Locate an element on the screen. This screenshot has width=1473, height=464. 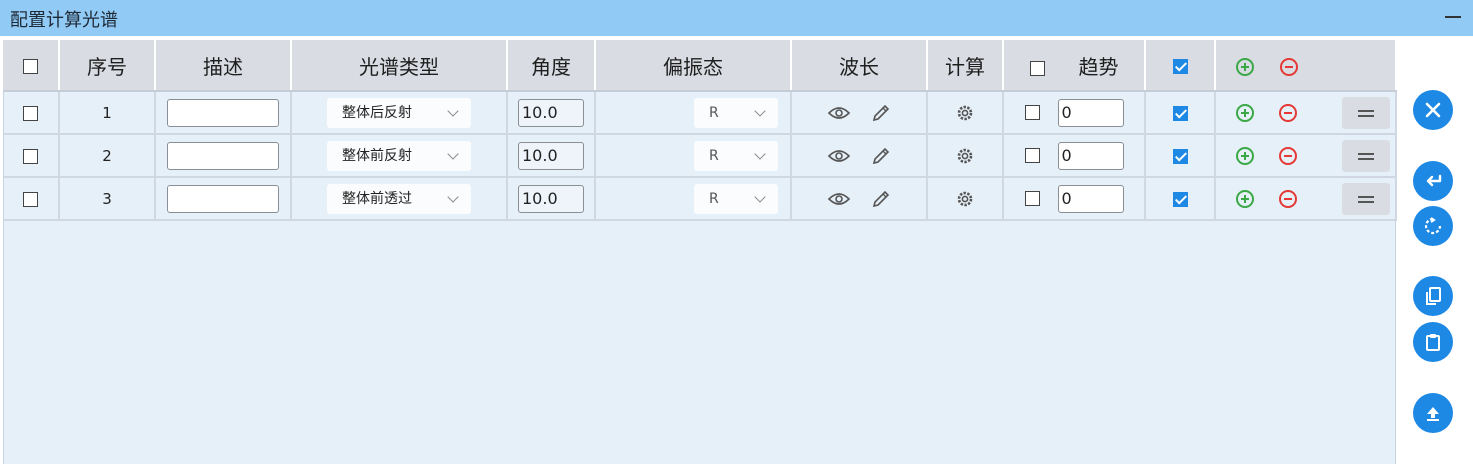
spectrum-type-value: 整体前透过 is located at coordinates (377, 198).